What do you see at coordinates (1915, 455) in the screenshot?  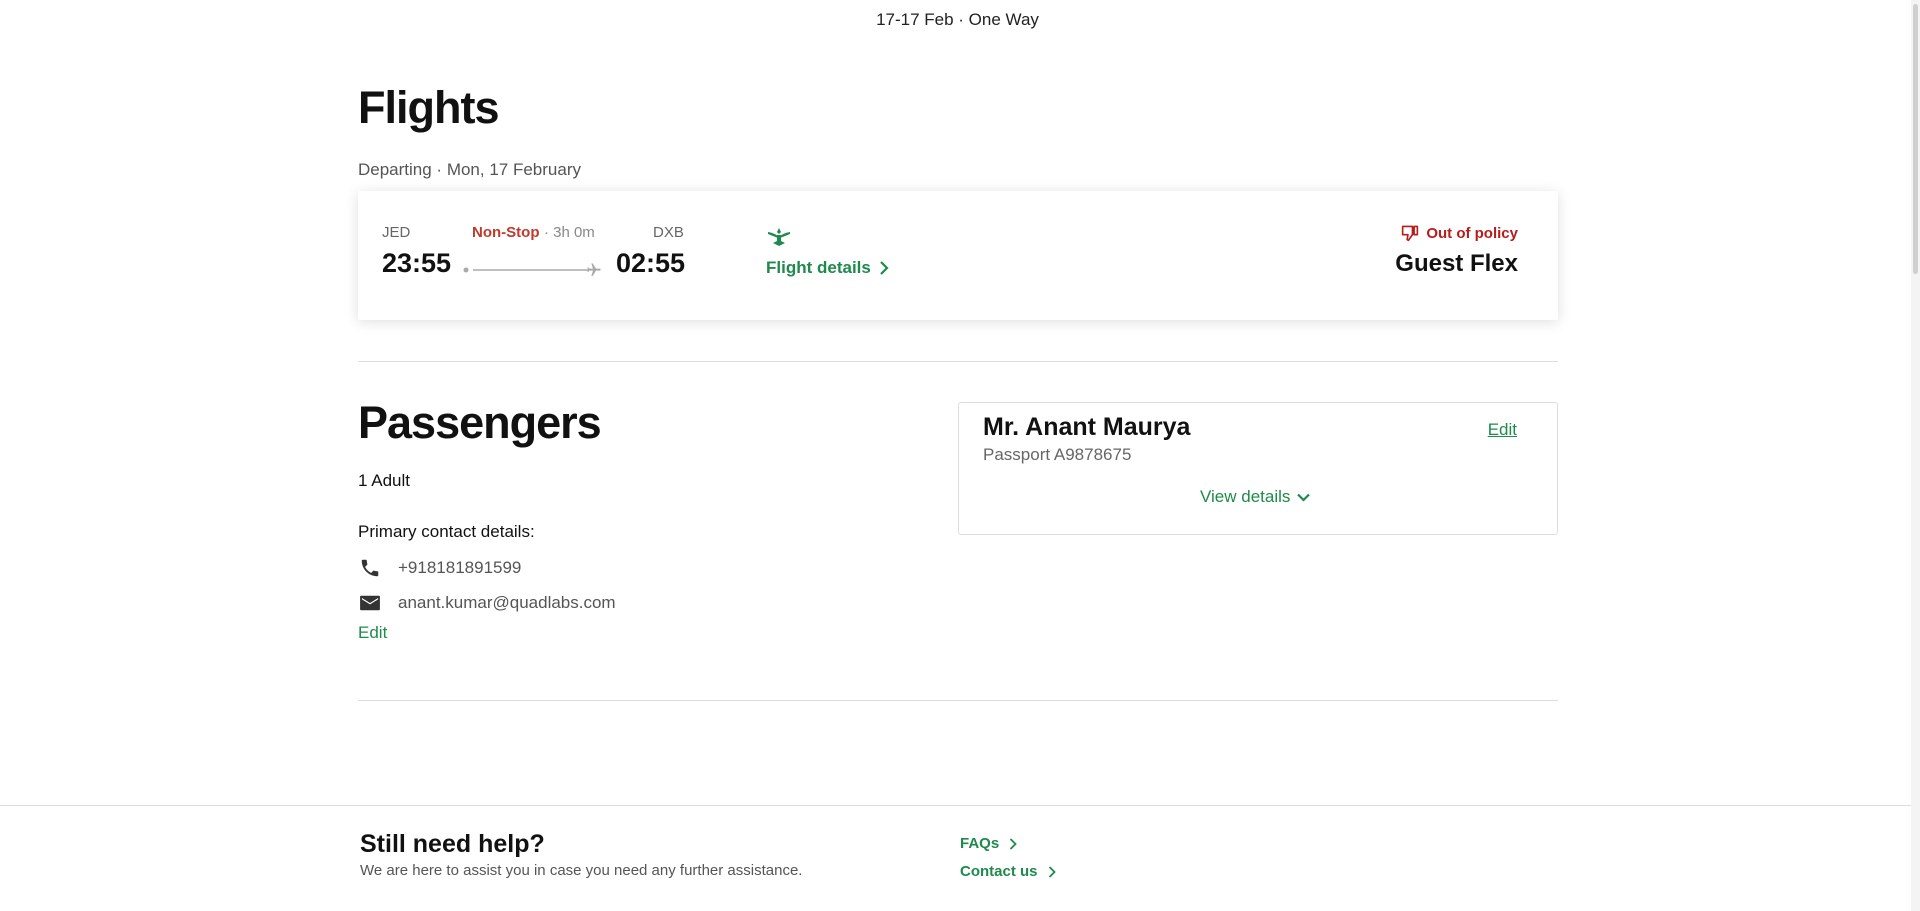 I see `scrollbar-track` at bounding box center [1915, 455].